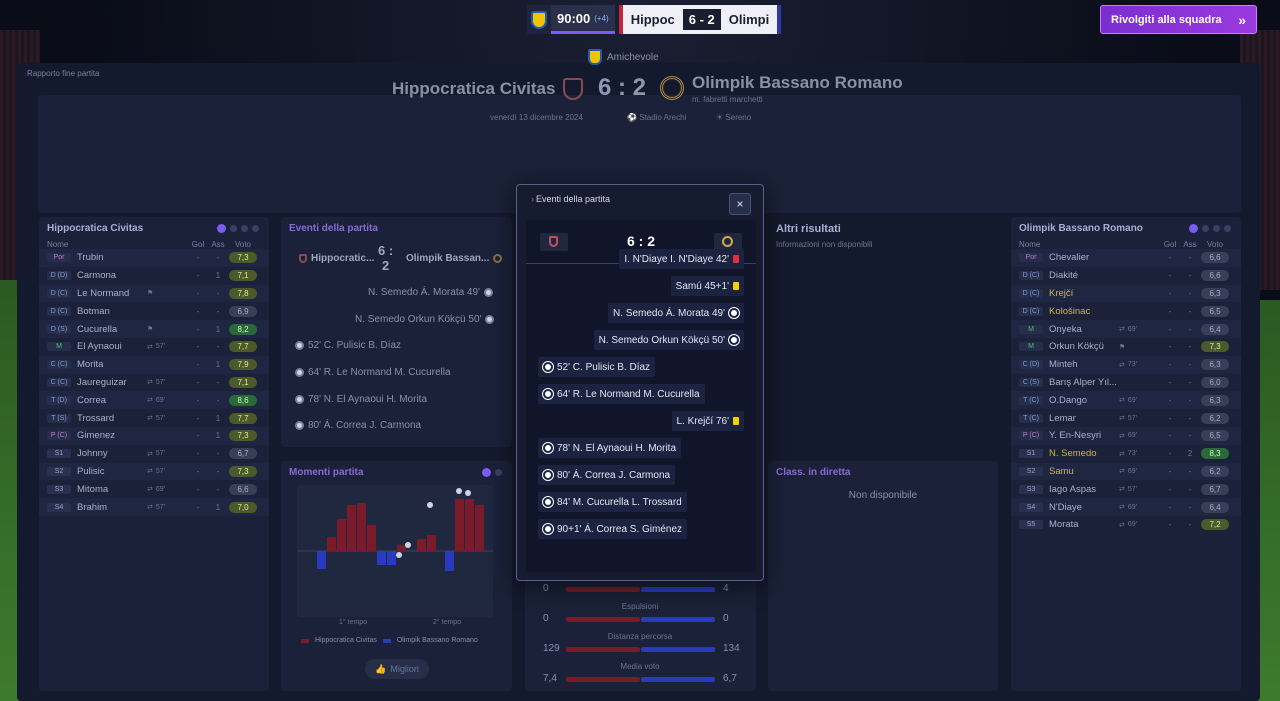 Image resolution: width=1280 pixels, height=701 pixels. Describe the element at coordinates (1082, 471) in the screenshot. I see `player-name: Samu` at that location.